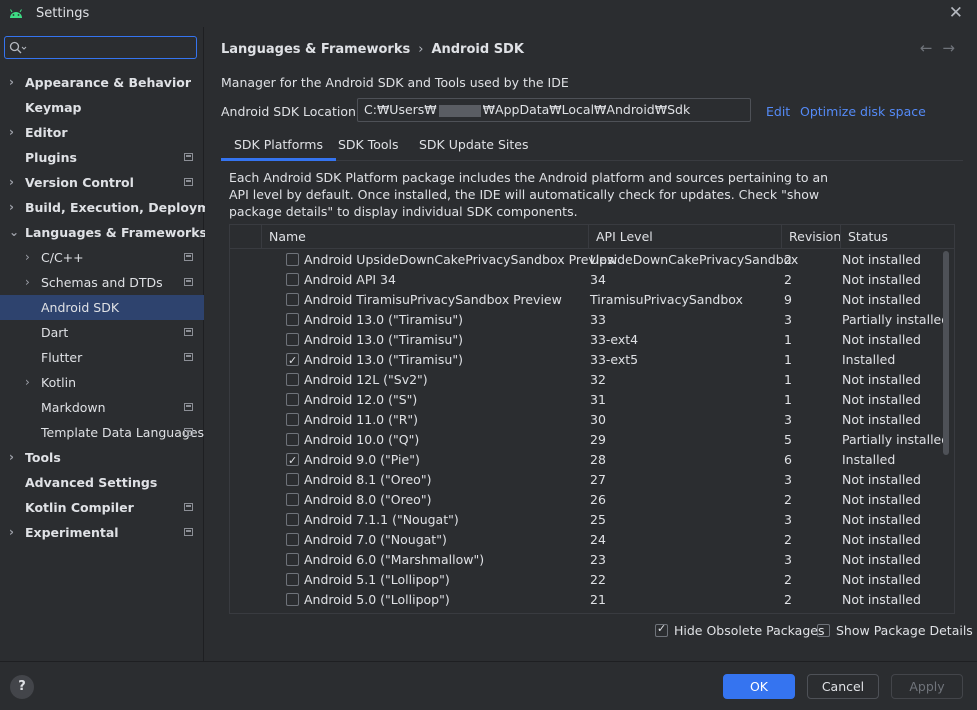 The width and height of the screenshot is (977, 710). I want to click on sidebar-item: Plugins, so click(102, 157).